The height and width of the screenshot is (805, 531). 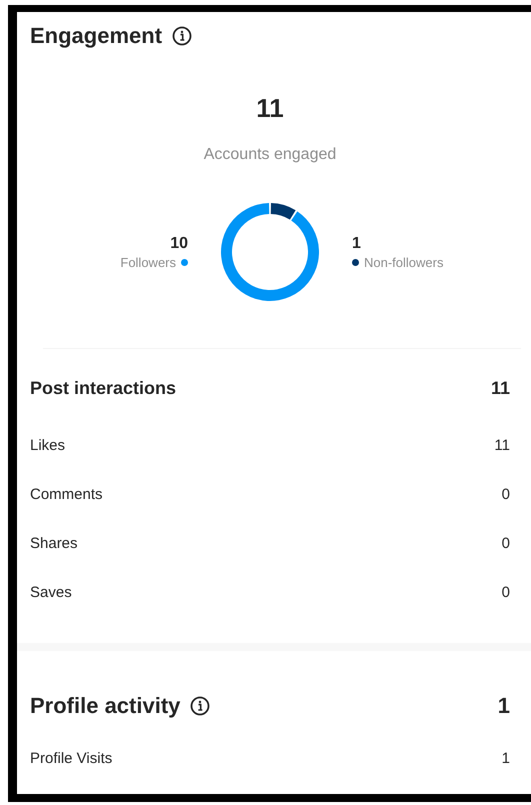 What do you see at coordinates (270, 155) in the screenshot?
I see `accounts-engaged-label: Accounts engaged` at bounding box center [270, 155].